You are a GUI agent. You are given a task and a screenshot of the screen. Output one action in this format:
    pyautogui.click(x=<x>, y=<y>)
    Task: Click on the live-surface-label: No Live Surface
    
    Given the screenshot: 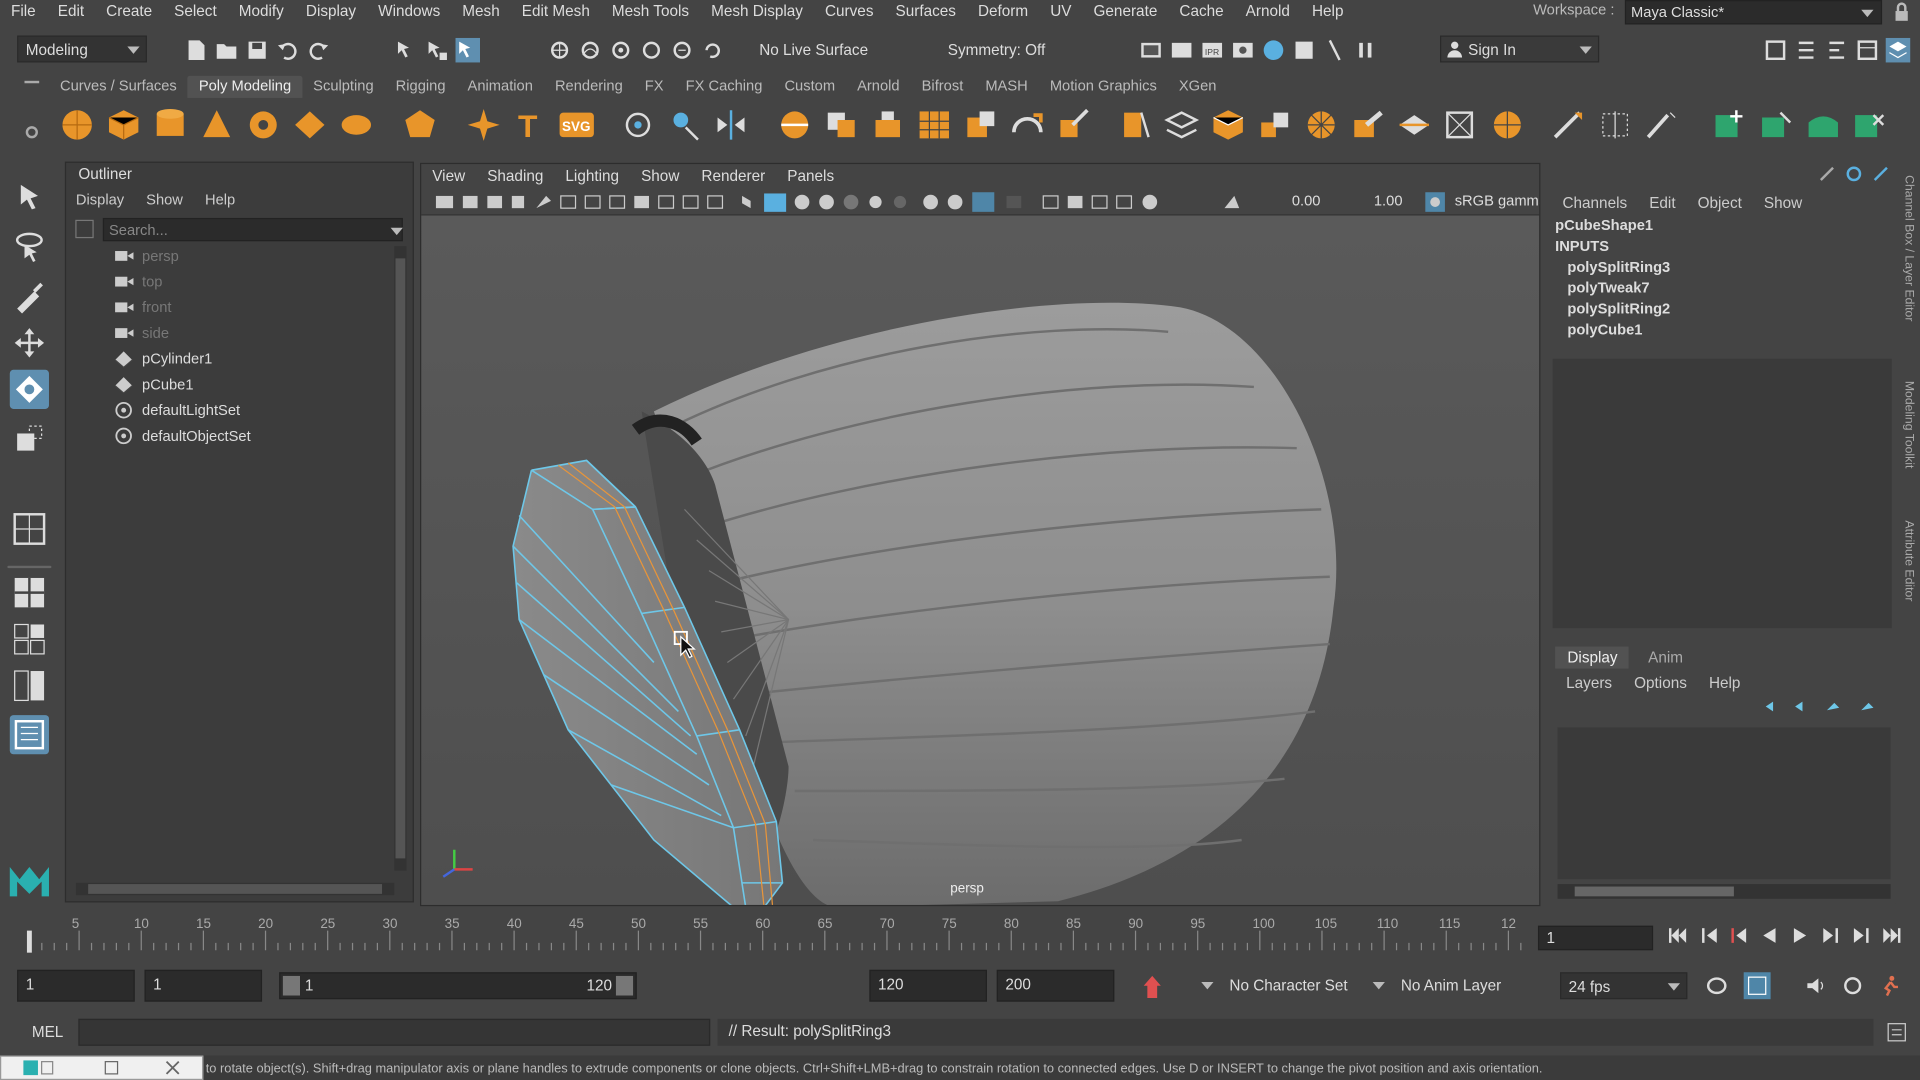 What is the action you would take?
    pyautogui.click(x=813, y=50)
    